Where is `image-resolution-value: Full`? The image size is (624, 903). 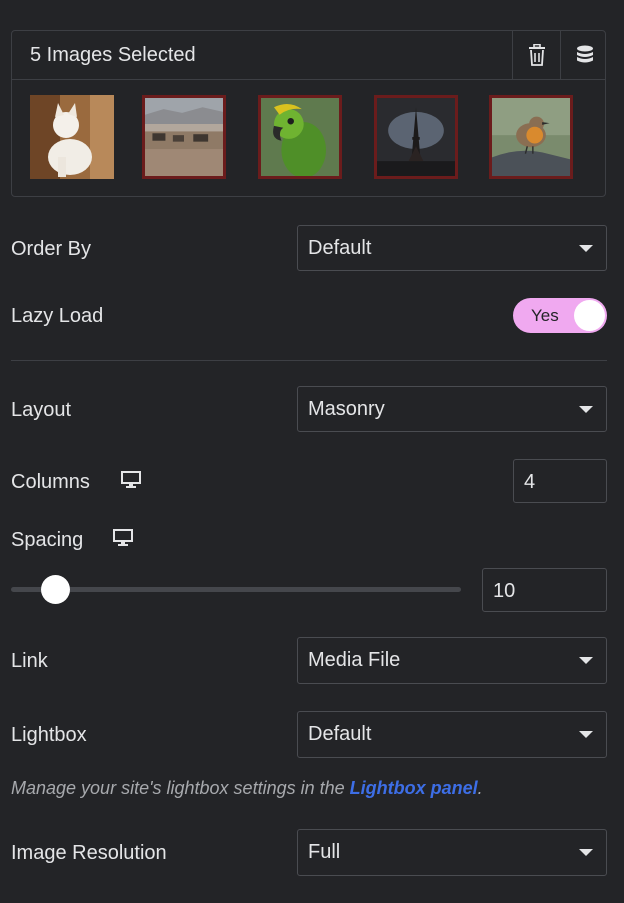
image-resolution-value: Full is located at coordinates (324, 852).